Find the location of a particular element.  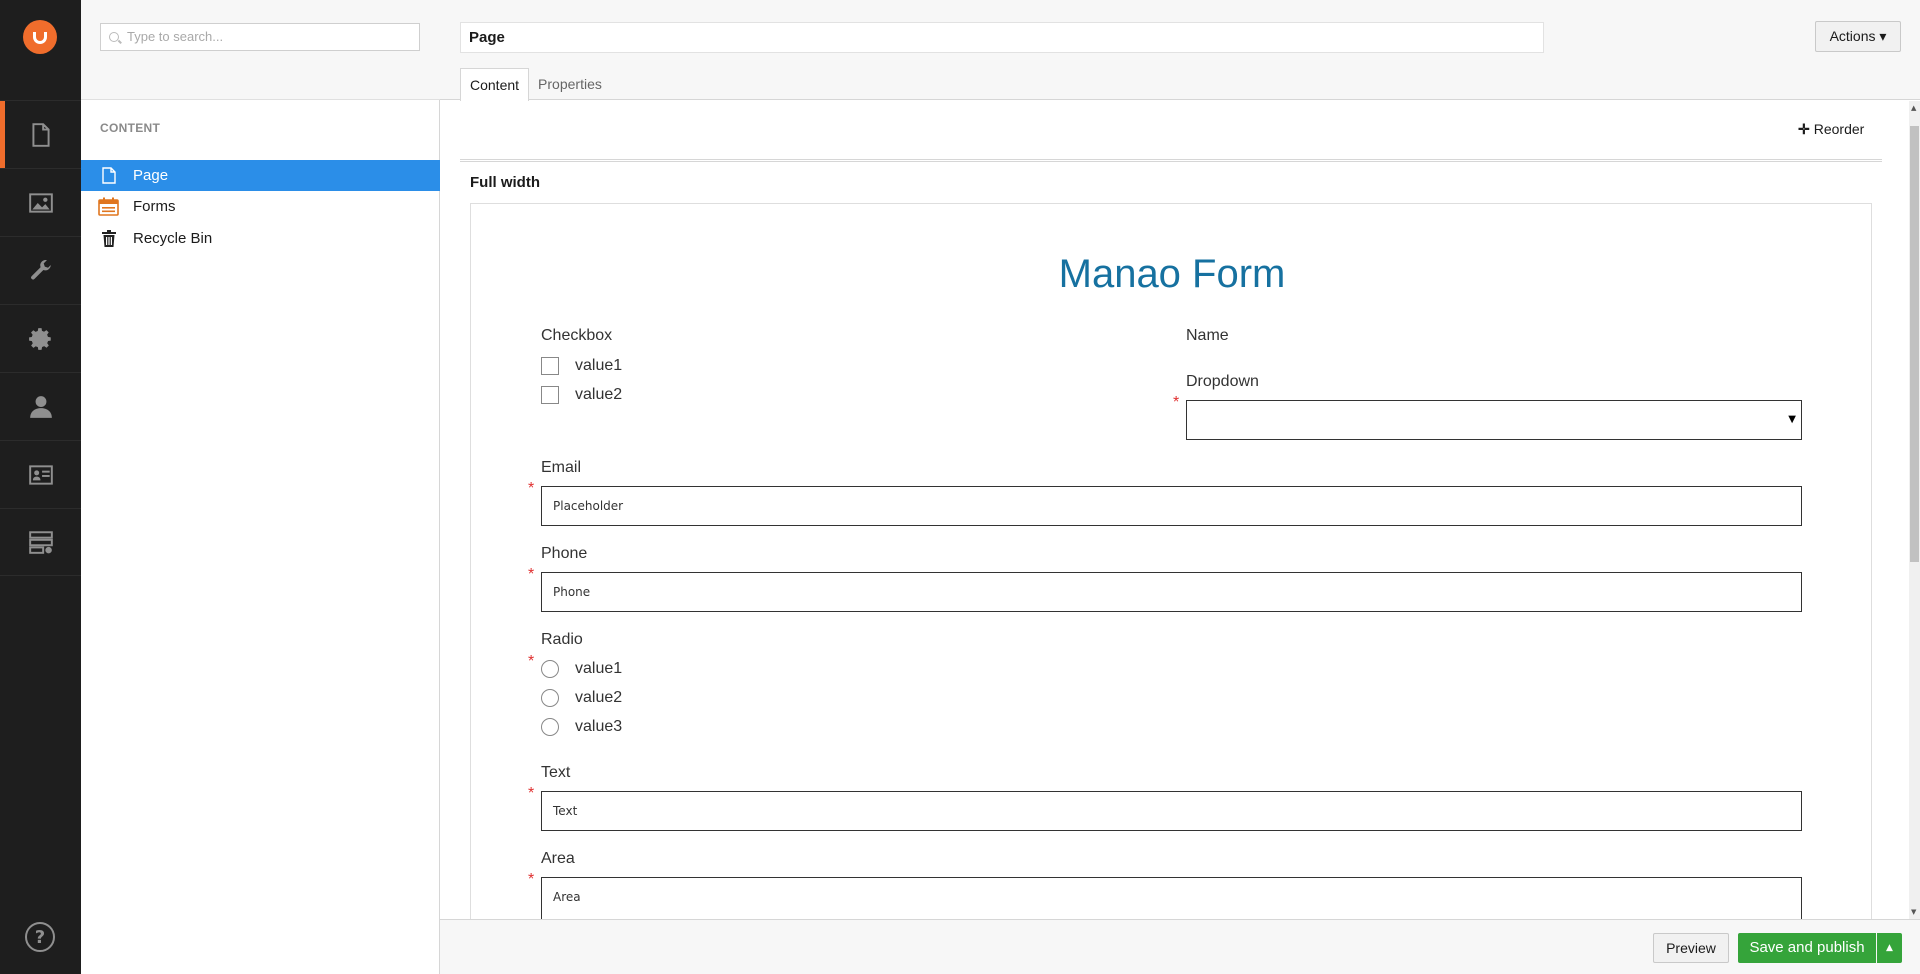

dropdown-label: Dropdown is located at coordinates (1222, 381).